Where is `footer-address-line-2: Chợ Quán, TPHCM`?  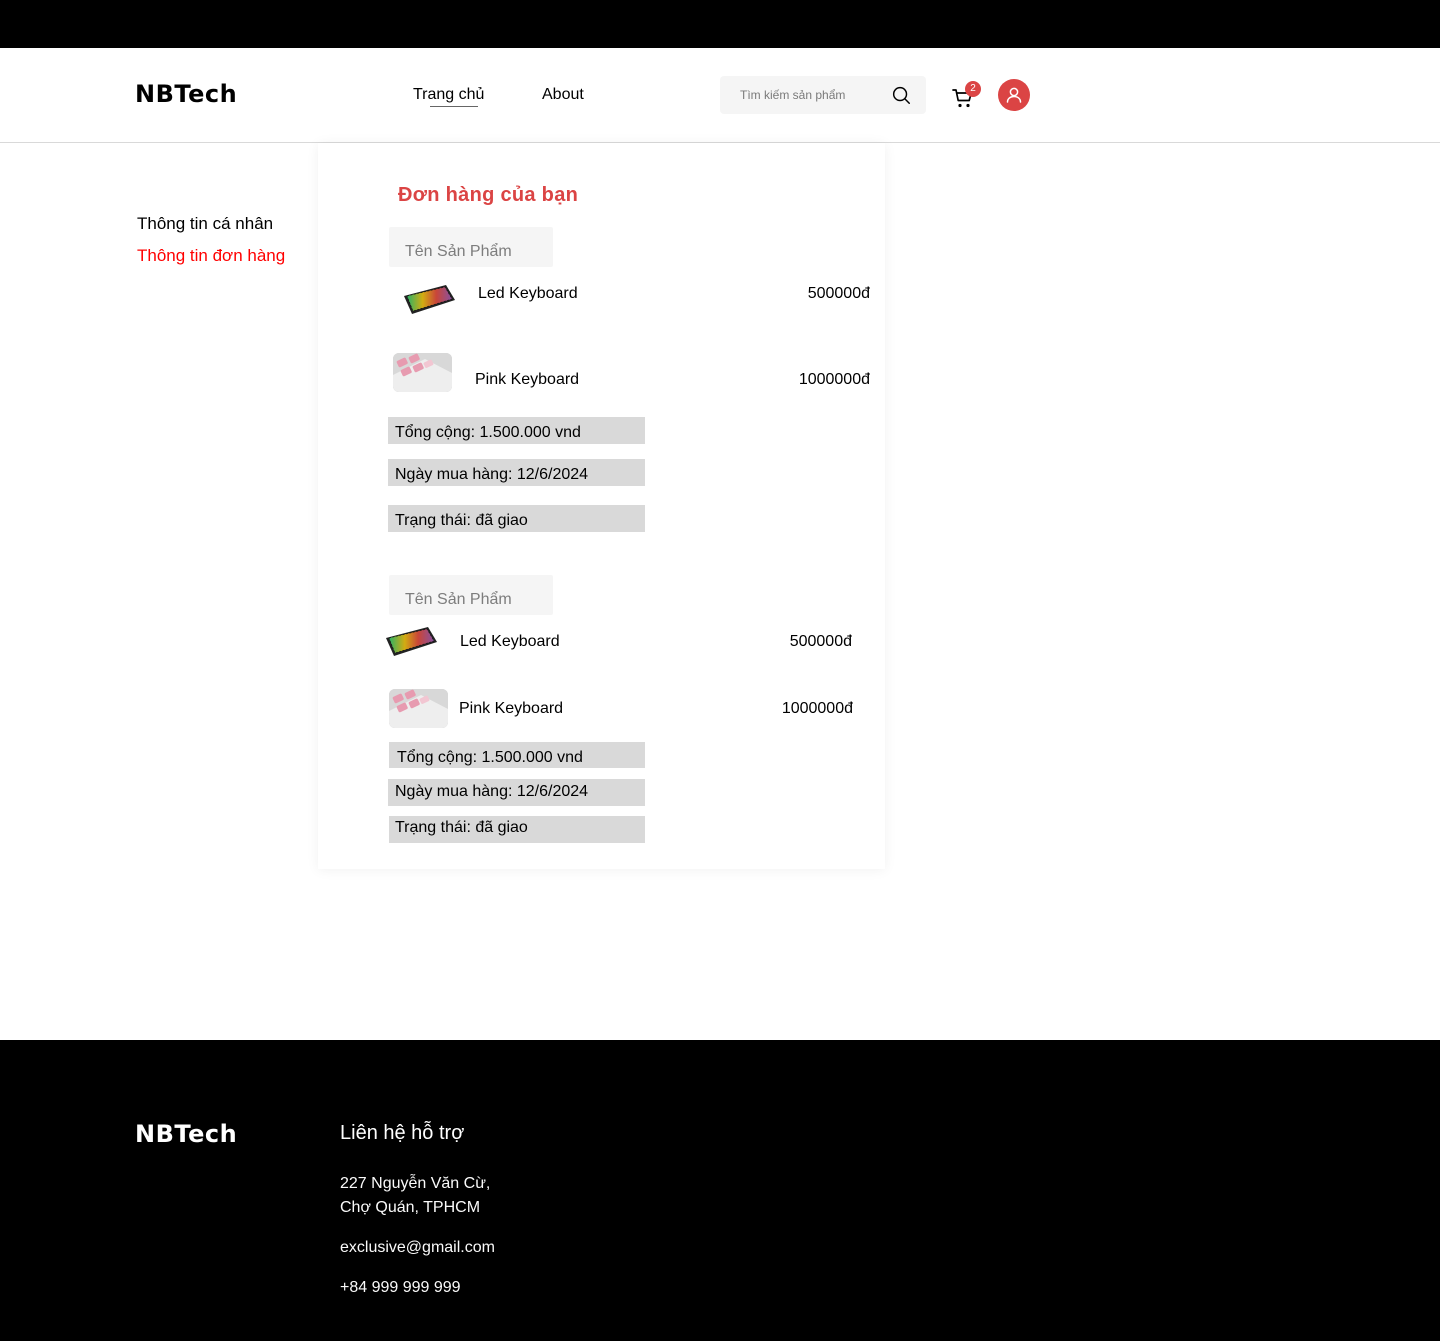
footer-address-line-2: Chợ Quán, TPHCM is located at coordinates (410, 1207).